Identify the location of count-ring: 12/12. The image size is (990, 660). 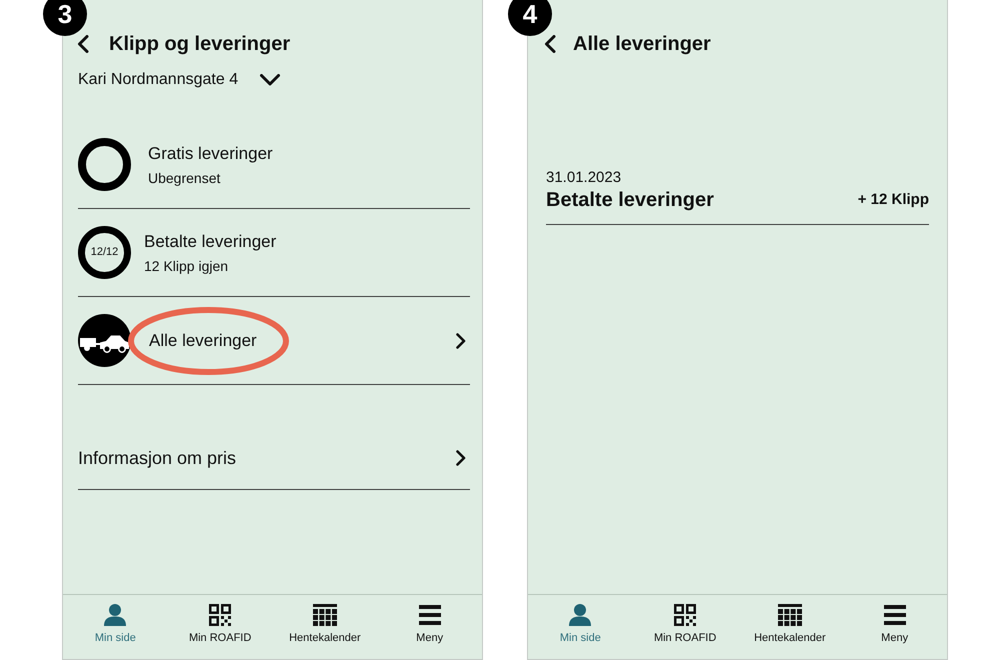
(104, 252).